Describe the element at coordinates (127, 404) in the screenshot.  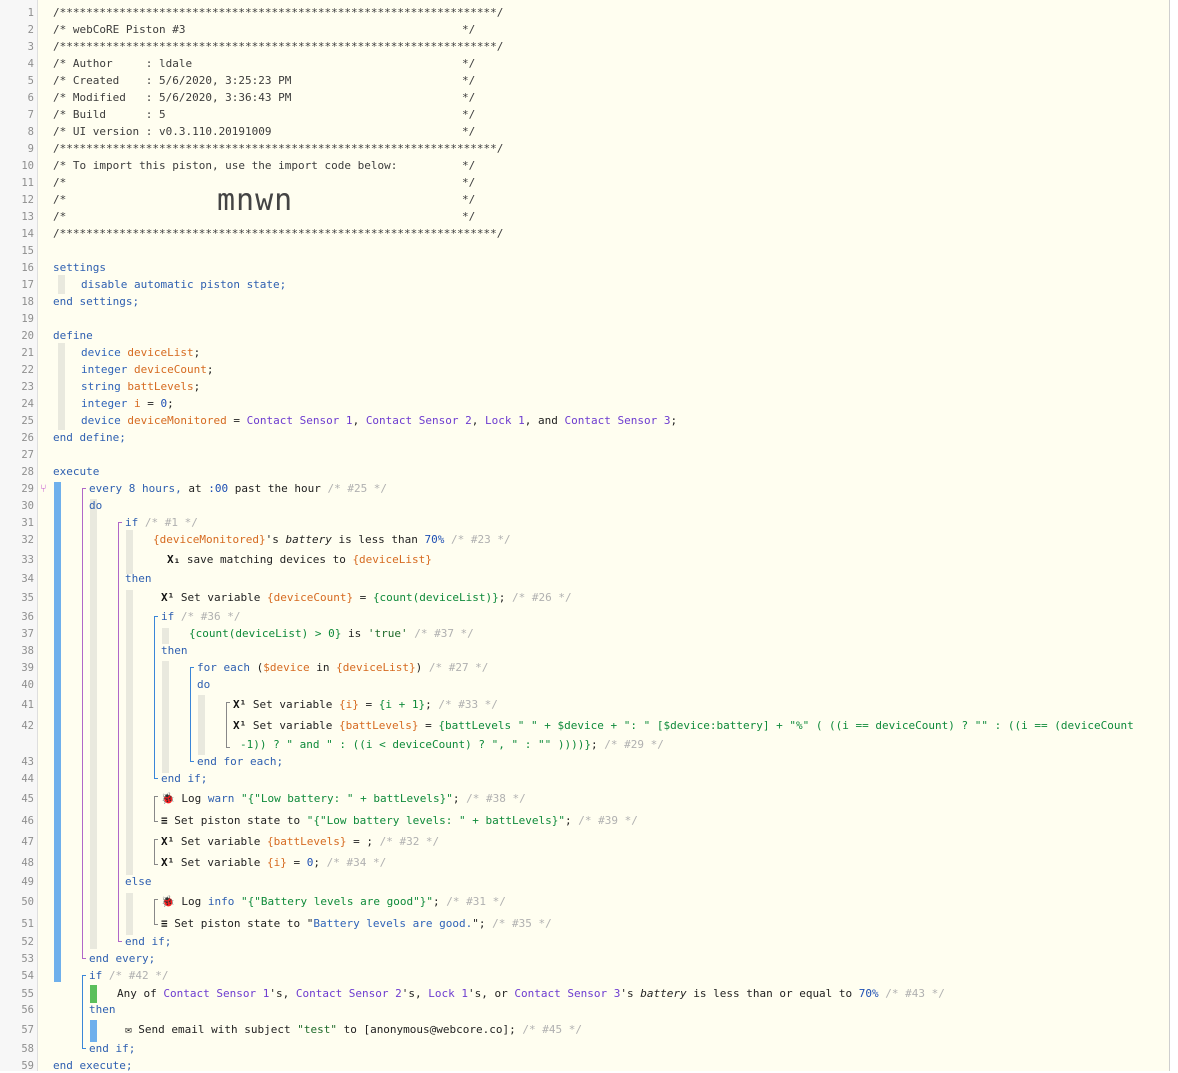
I see `variable-declaration: integer i = 0;` at that location.